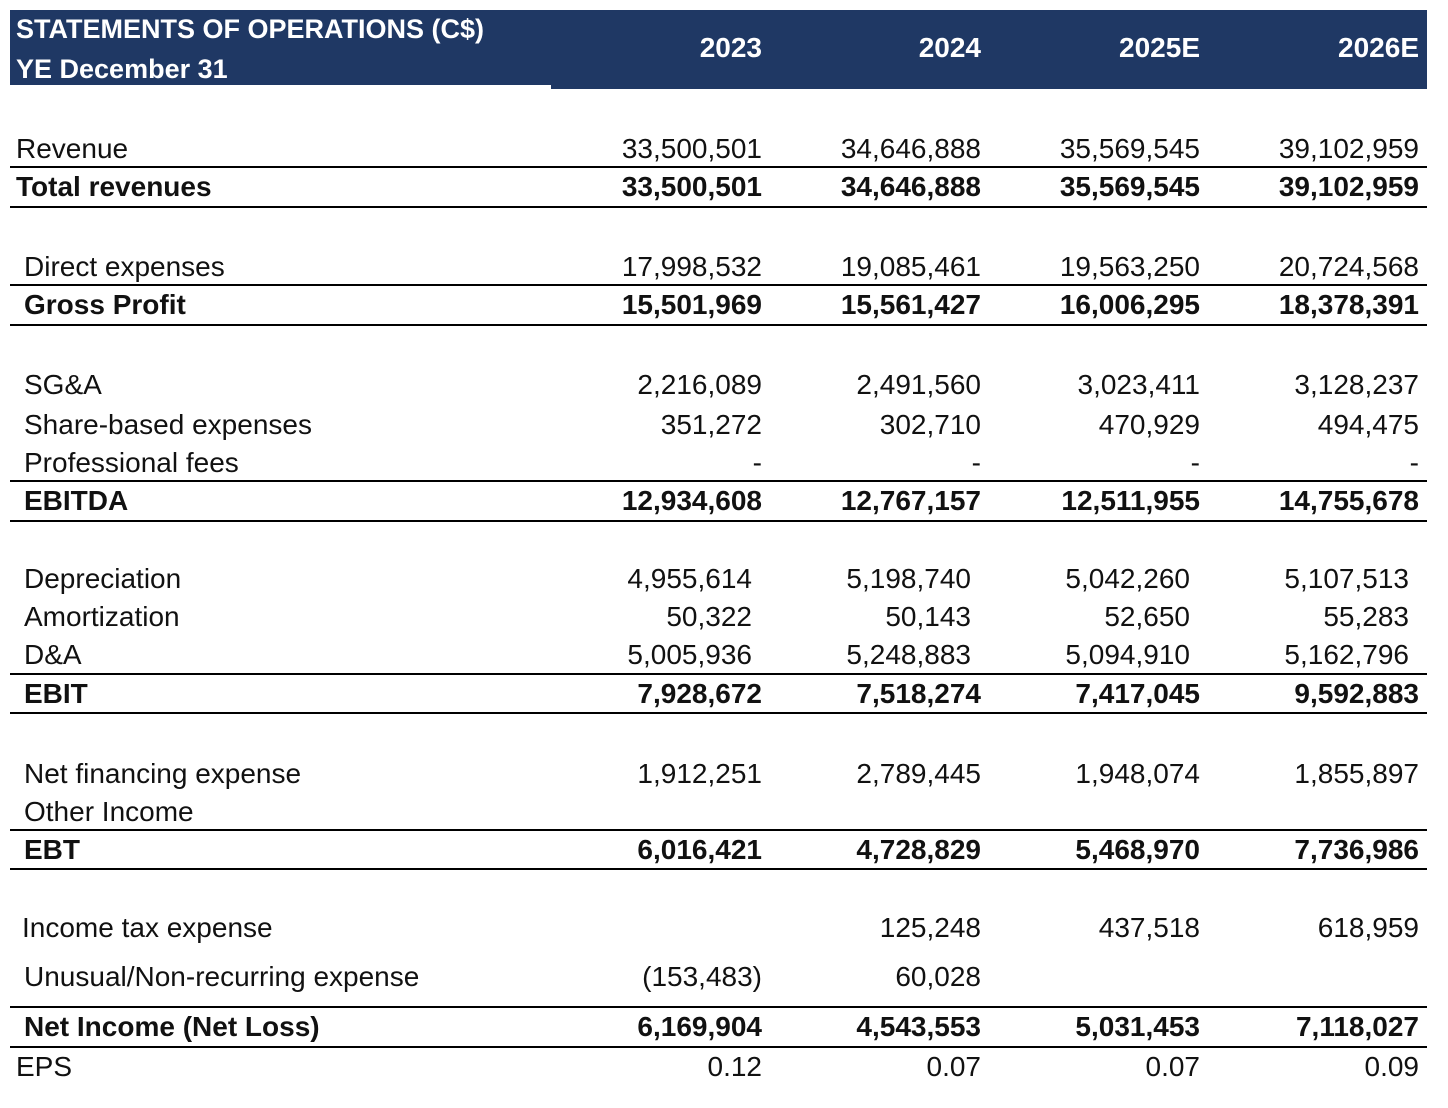  Describe the element at coordinates (918, 849) in the screenshot. I see `cell-ebt-2024: 4,728,829` at that location.